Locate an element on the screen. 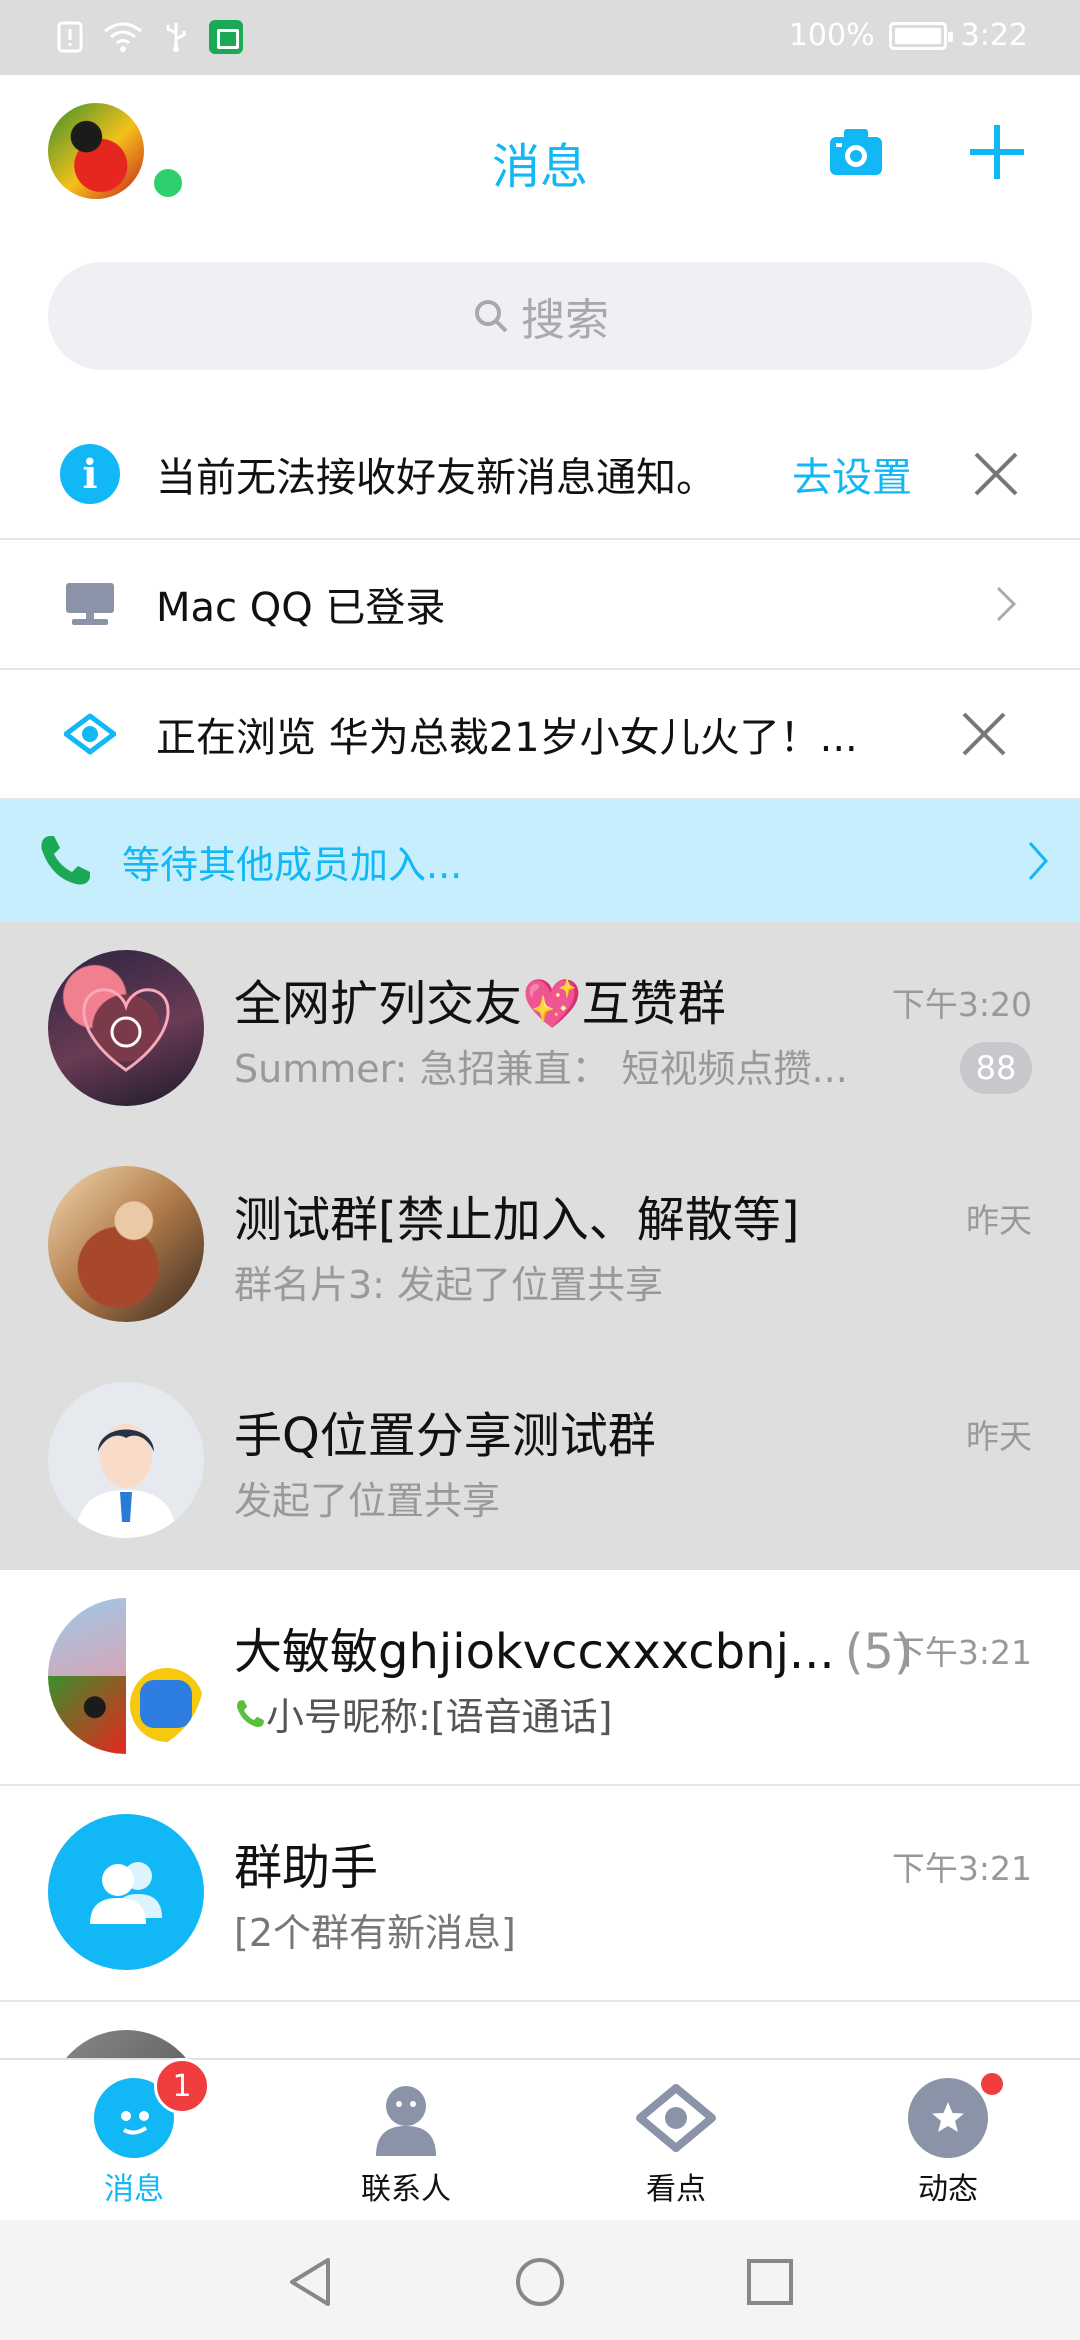  conversation-last-message: 群名片3: 发起了位置共享 is located at coordinates (449, 1285).